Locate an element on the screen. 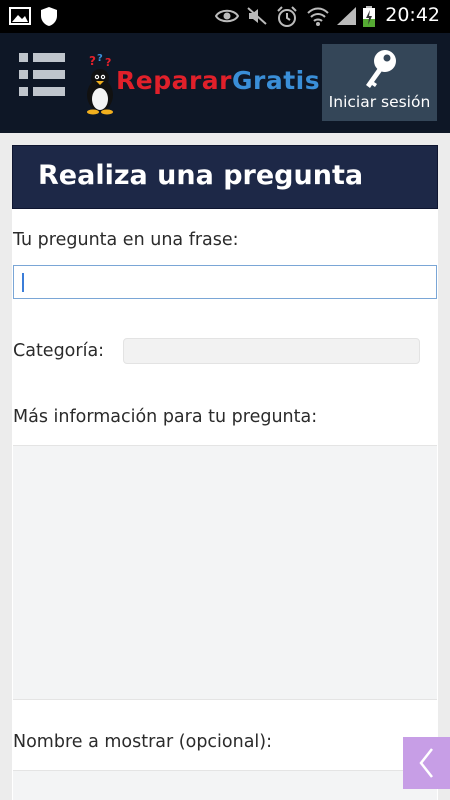 This screenshot has height=800, width=450. list-menu-icon is located at coordinates (42, 75).